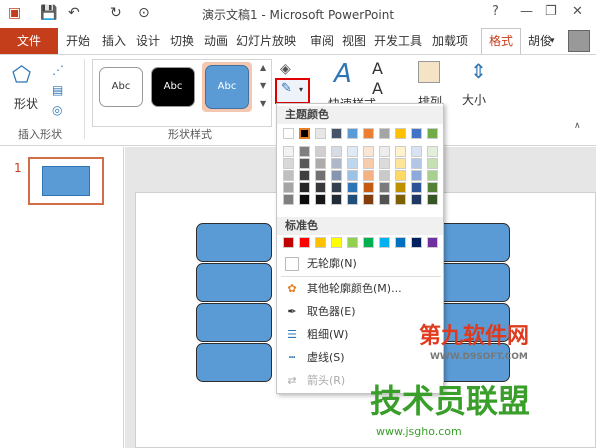 The width and height of the screenshot is (596, 448). I want to click on tab-transitions: 切换, so click(182, 40).